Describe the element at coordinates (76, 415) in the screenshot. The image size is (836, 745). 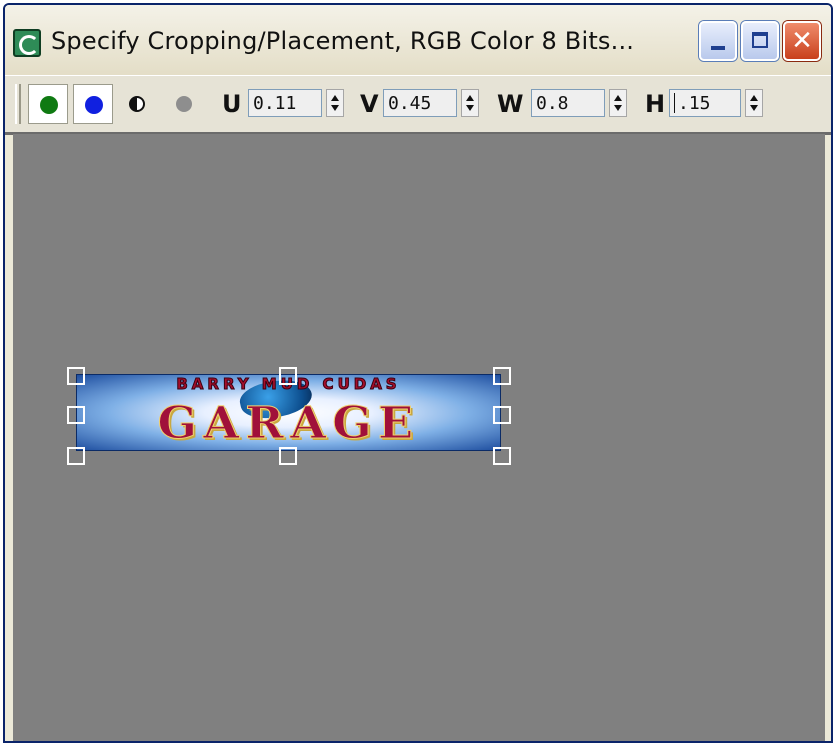
I see `crop-handle-middle-left` at that location.